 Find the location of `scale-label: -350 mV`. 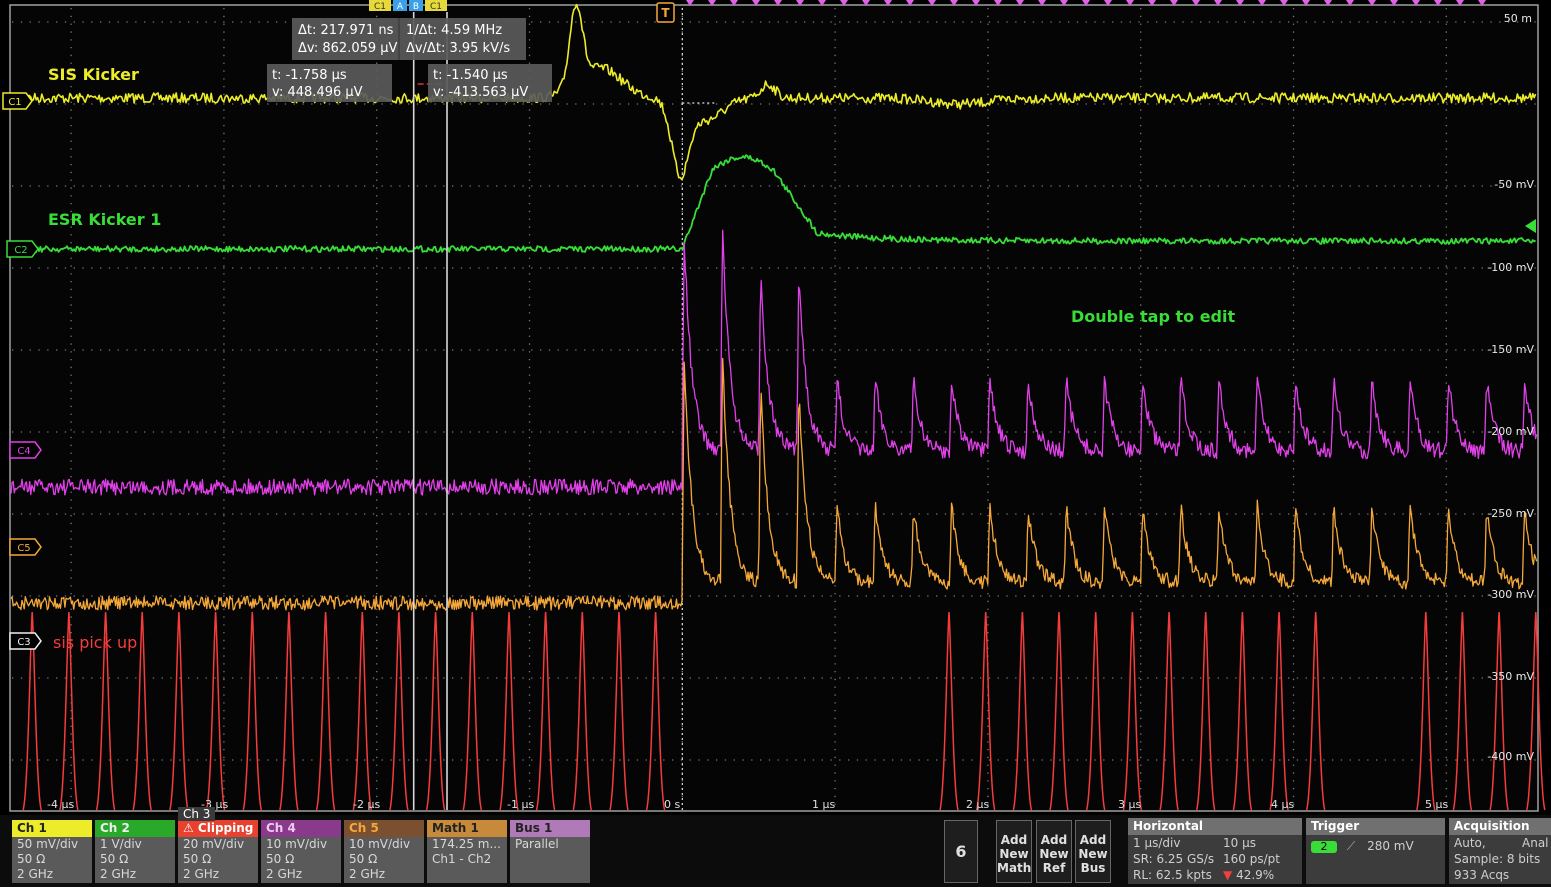

scale-label: -350 mV is located at coordinates (1510, 676).